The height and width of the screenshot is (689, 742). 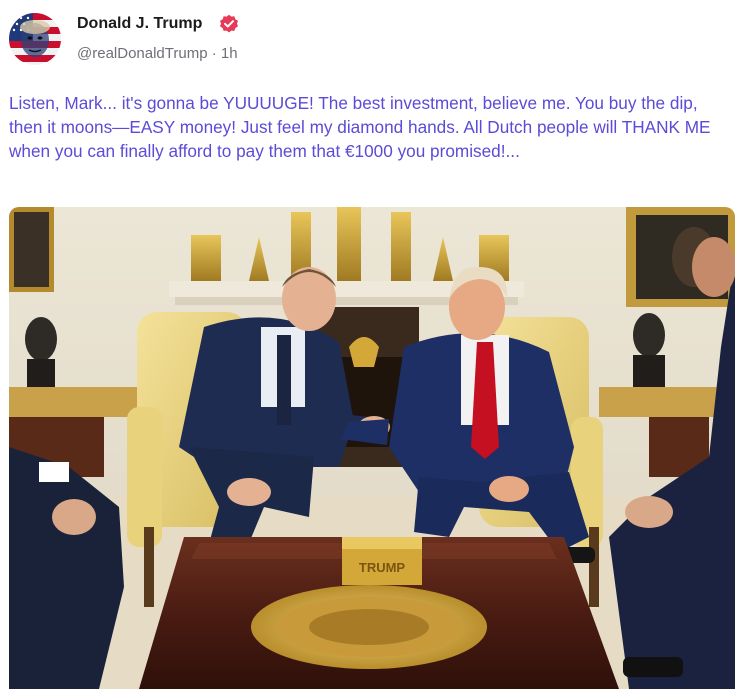 What do you see at coordinates (382, 567) in the screenshot?
I see `box-lettering: TRUMP` at bounding box center [382, 567].